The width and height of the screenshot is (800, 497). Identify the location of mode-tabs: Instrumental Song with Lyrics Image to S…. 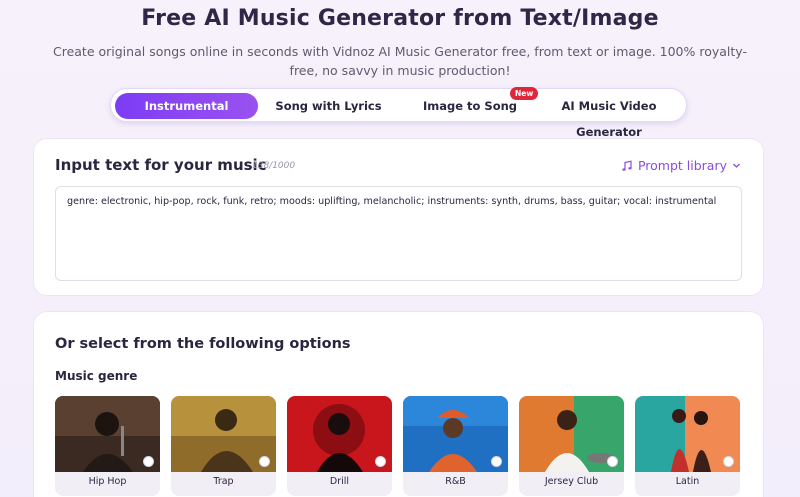
(398, 113).